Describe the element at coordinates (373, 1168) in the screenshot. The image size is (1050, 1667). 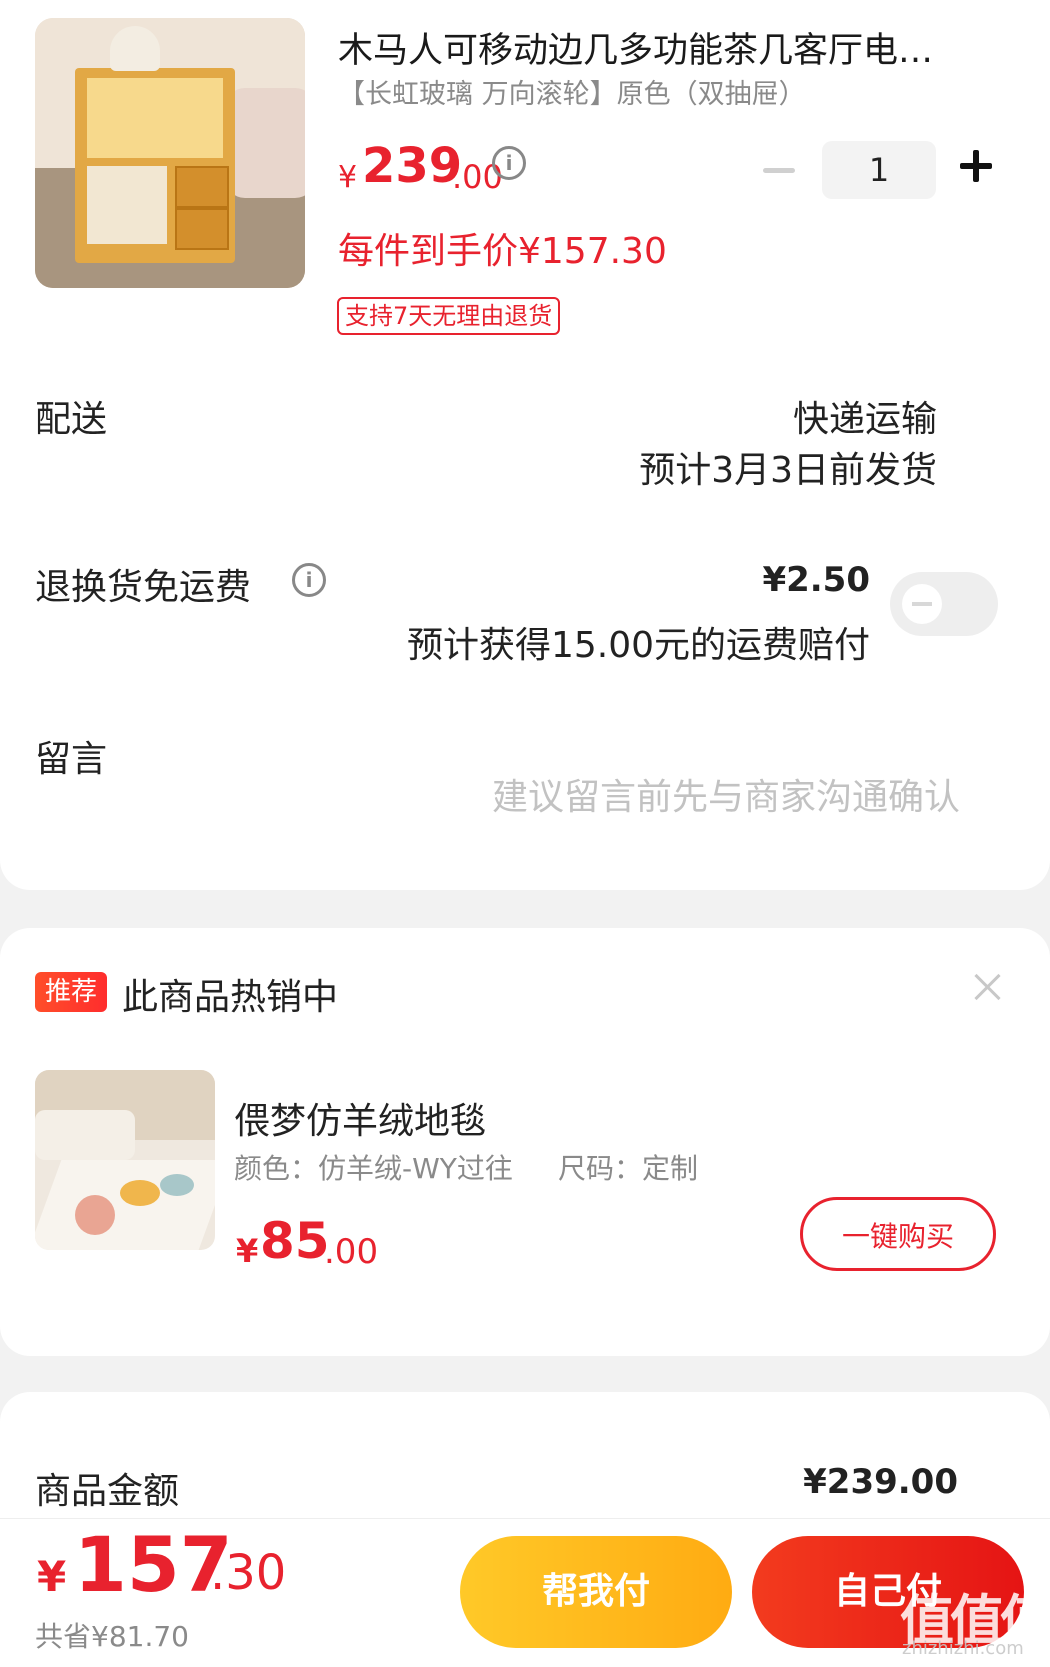
I see `recommended-product-color: 颜色：仿羊绒-WY过往` at that location.